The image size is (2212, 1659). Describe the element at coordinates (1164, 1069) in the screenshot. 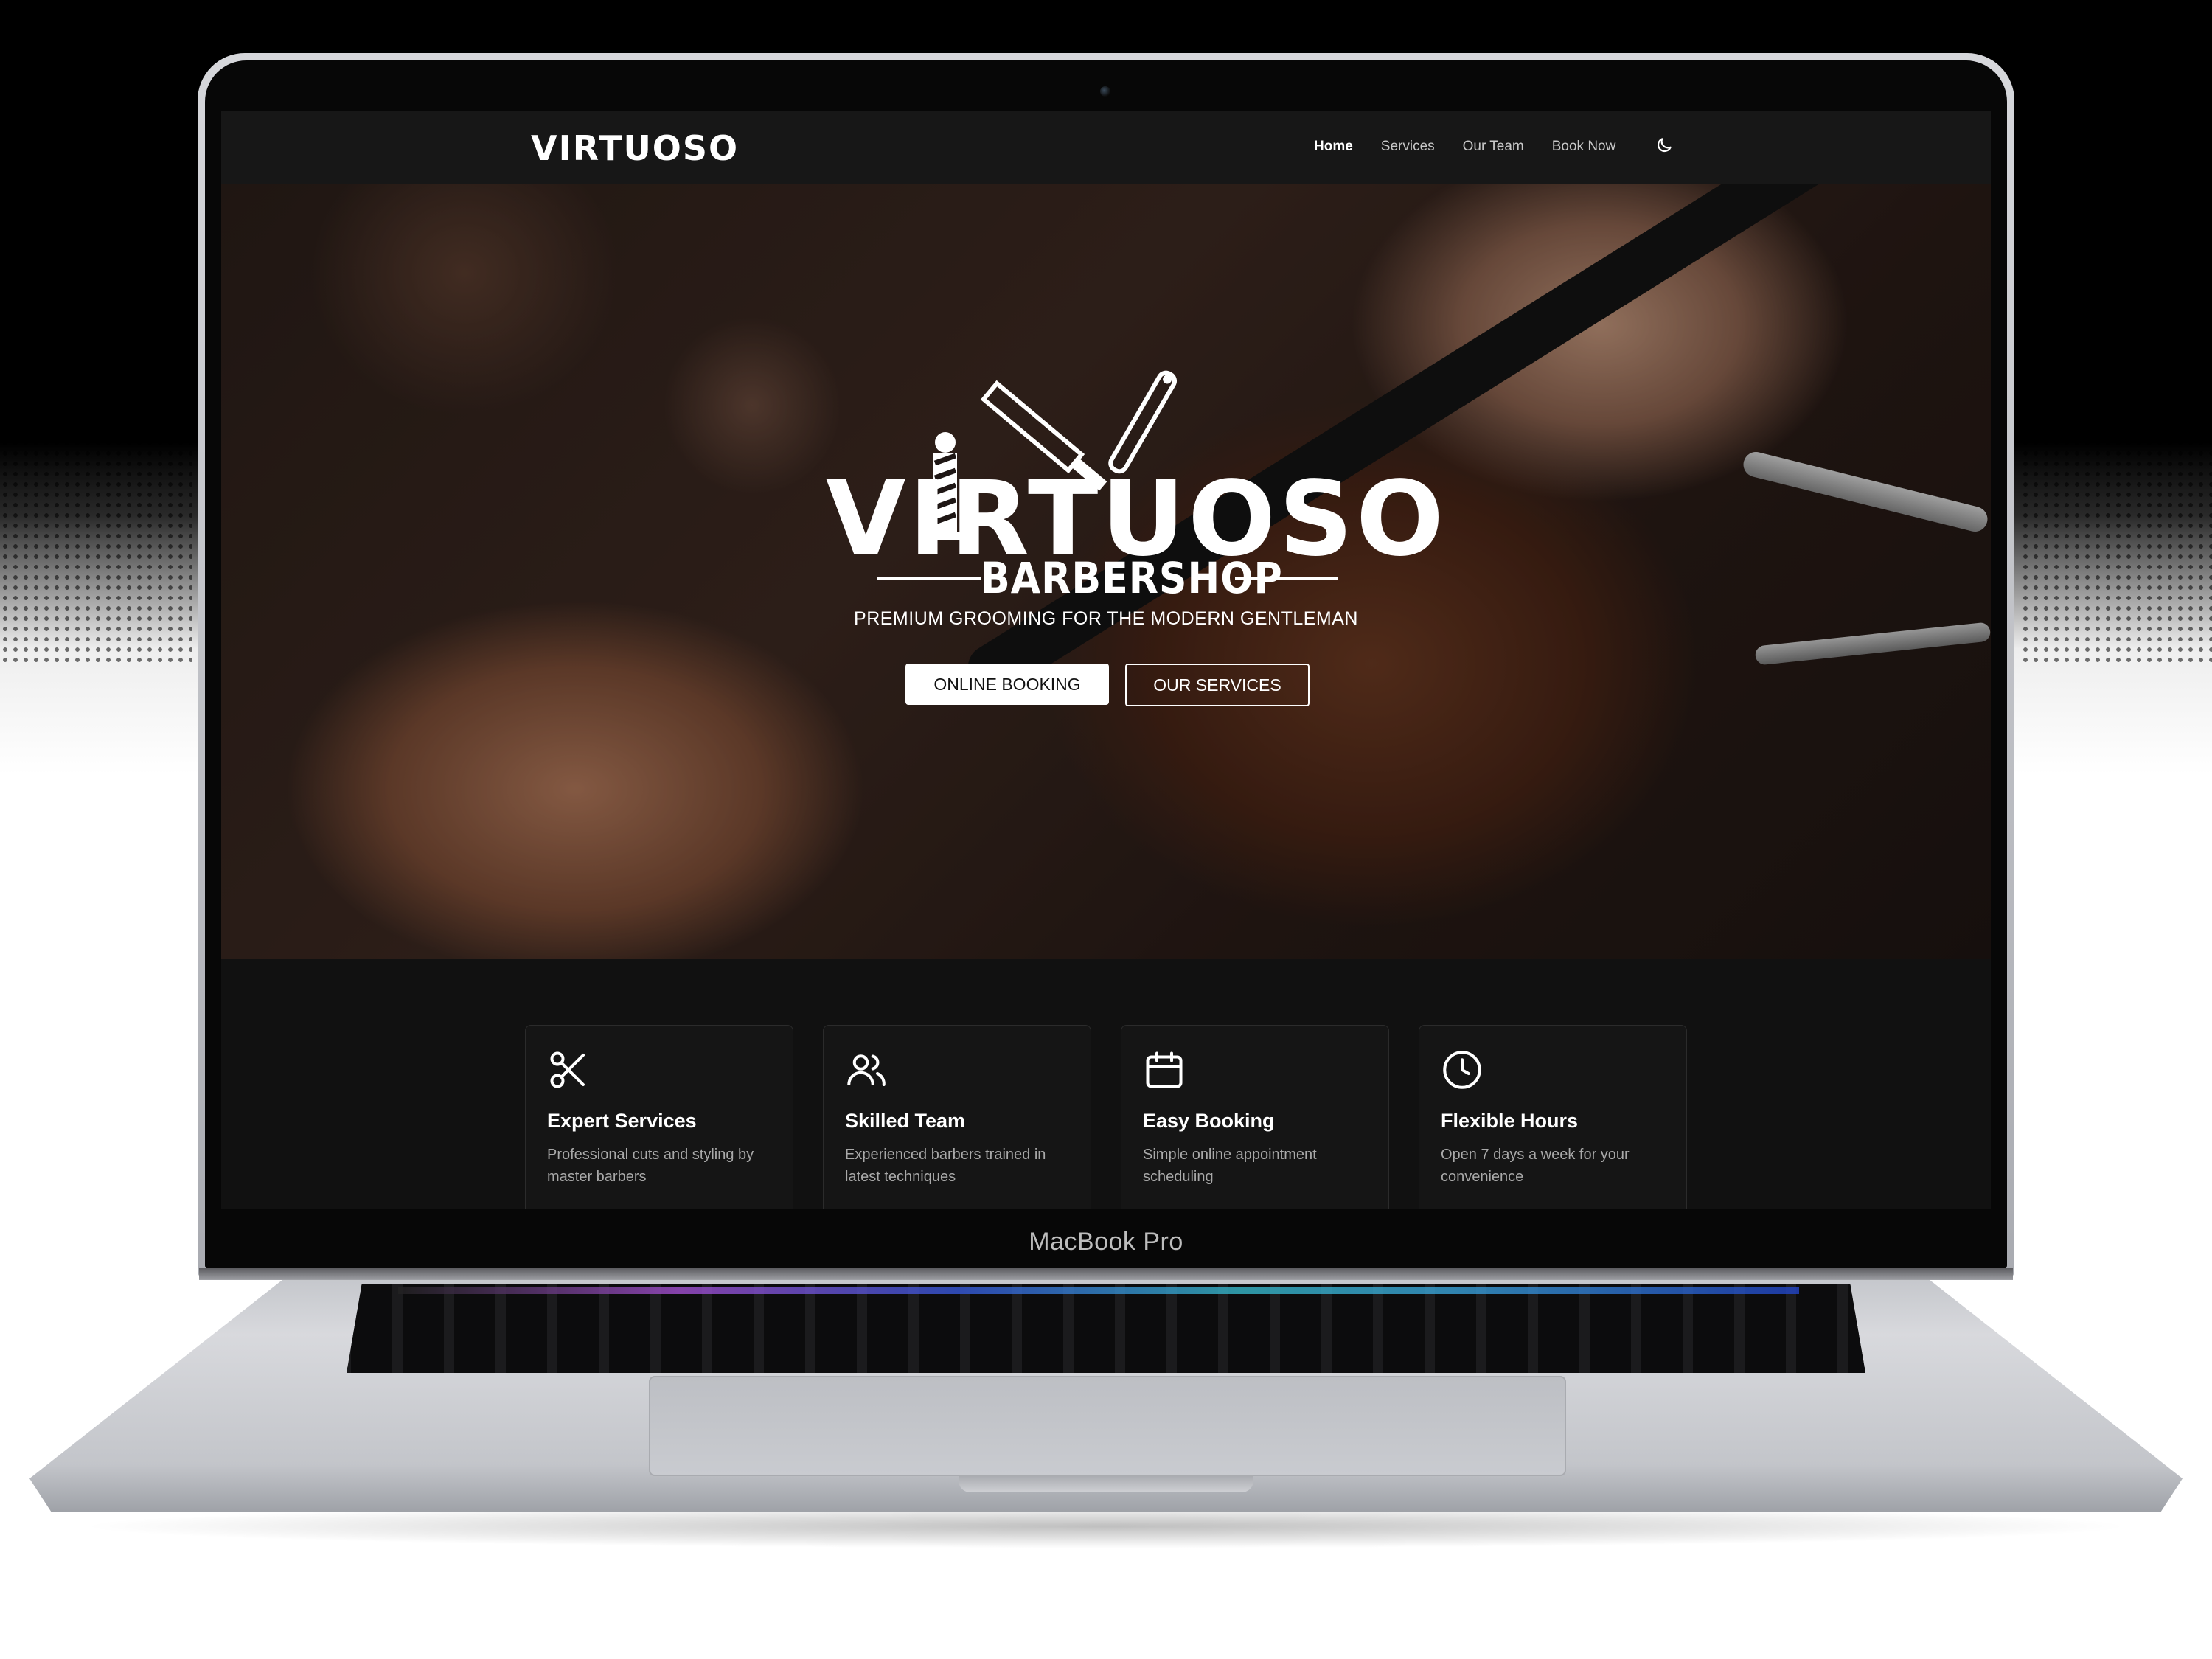

I see `calendar-icon` at that location.